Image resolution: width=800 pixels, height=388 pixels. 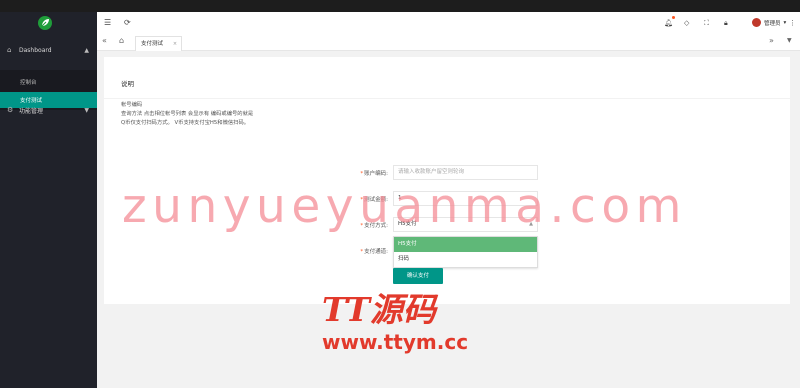 I want to click on chevron-up-icon: ▲, so click(x=86, y=50).